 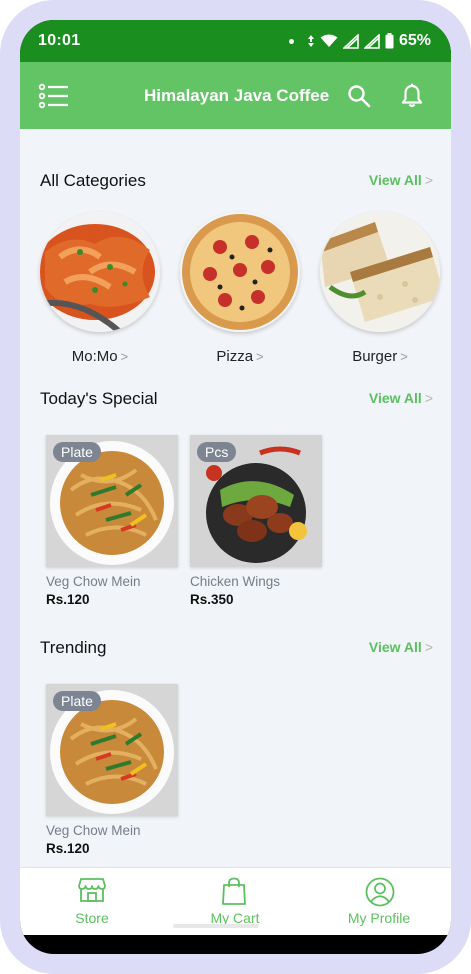 I want to click on home-indicator, so click(x=216, y=926).